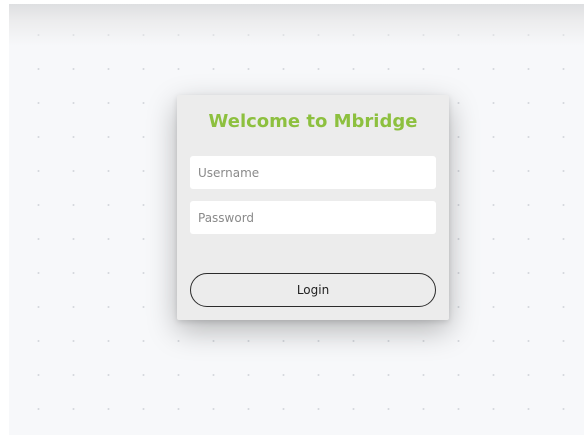 This screenshot has width=584, height=435. I want to click on header-shadow, so click(296, 25).